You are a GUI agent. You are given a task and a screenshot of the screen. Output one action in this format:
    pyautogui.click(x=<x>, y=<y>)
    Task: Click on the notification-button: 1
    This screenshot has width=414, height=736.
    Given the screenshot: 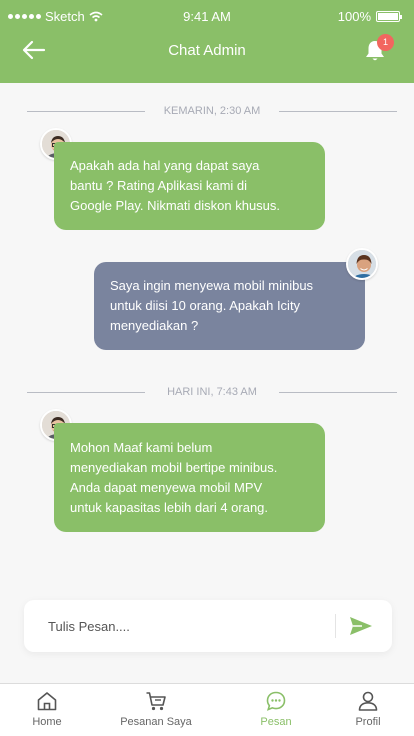 What is the action you would take?
    pyautogui.click(x=378, y=49)
    